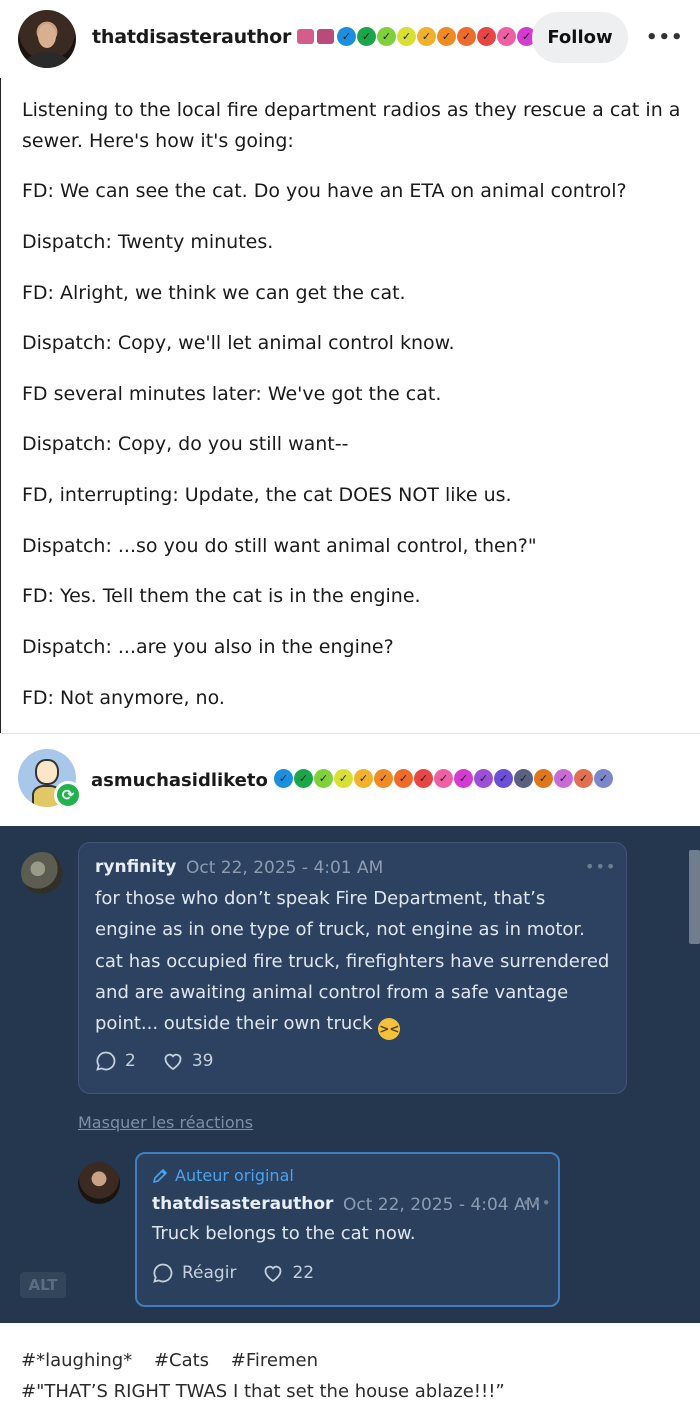  Describe the element at coordinates (148, 242) in the screenshot. I see `post-paragraph: Dispatch: Twenty minutes.` at that location.